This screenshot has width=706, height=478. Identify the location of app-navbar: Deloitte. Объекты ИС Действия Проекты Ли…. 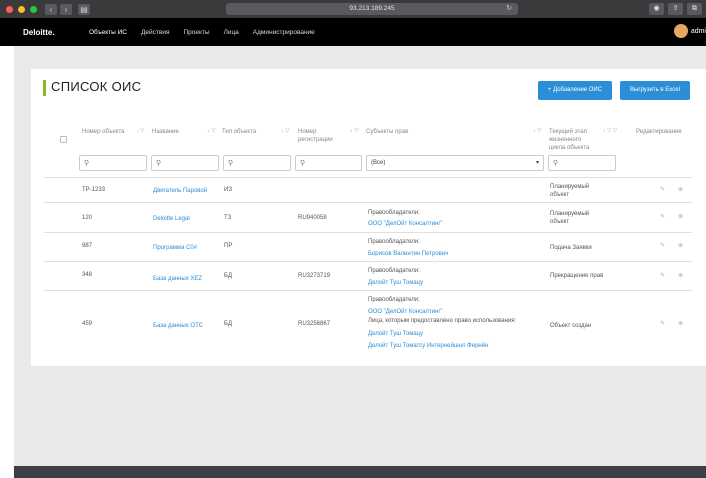
(353, 32).